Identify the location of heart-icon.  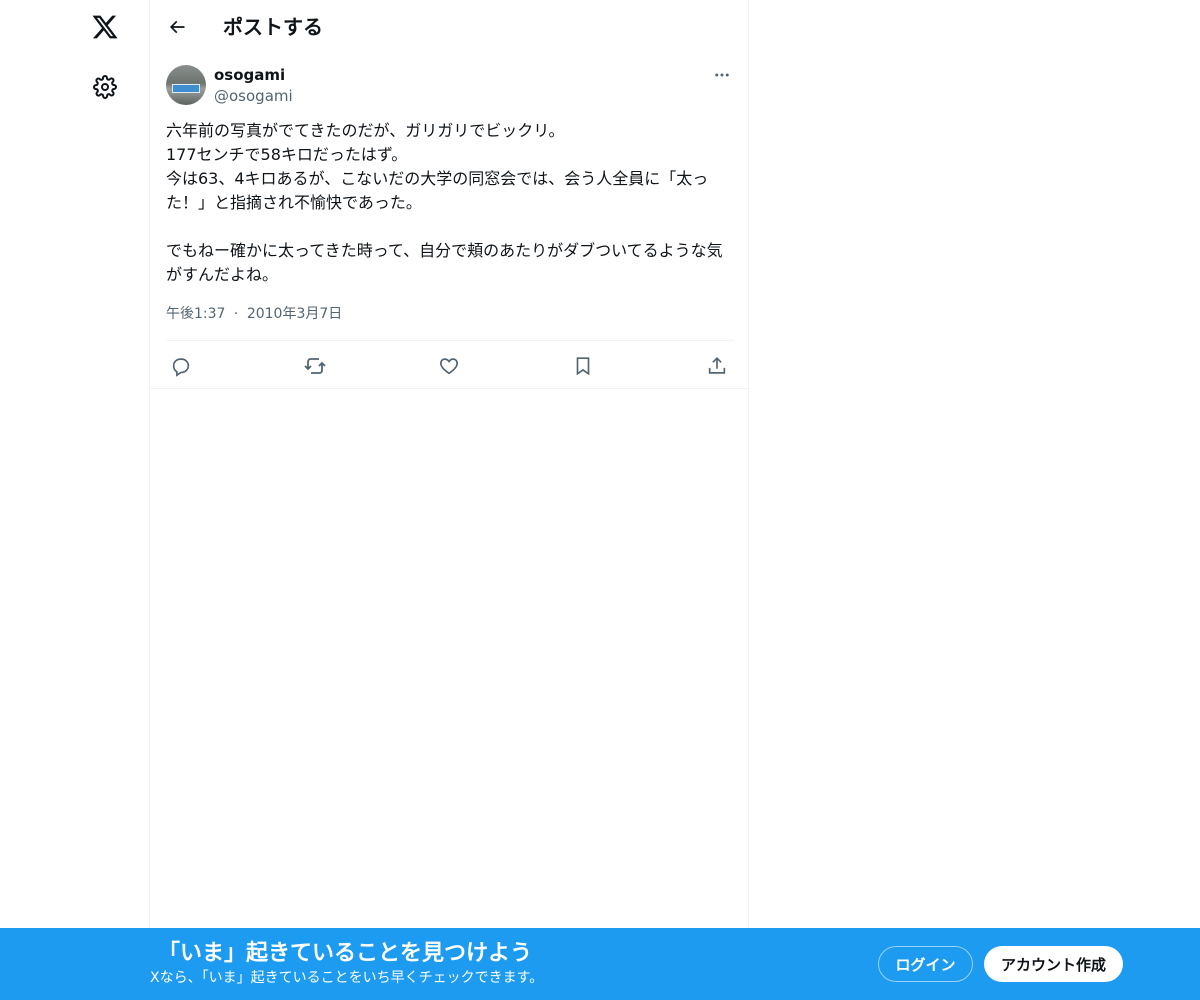
(449, 366).